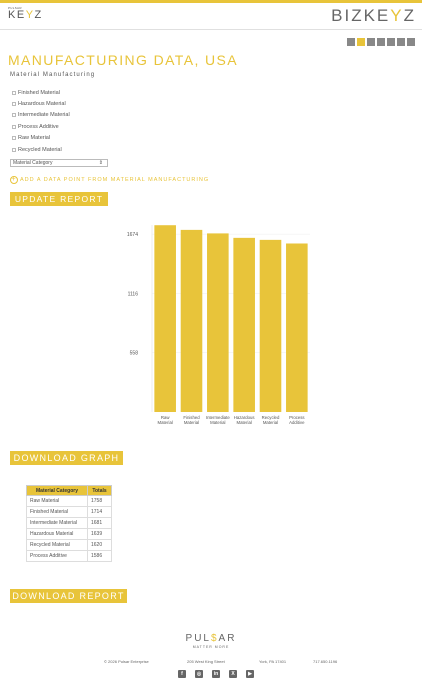  Describe the element at coordinates (211, 1) in the screenshot. I see `top-accent-bar` at that location.